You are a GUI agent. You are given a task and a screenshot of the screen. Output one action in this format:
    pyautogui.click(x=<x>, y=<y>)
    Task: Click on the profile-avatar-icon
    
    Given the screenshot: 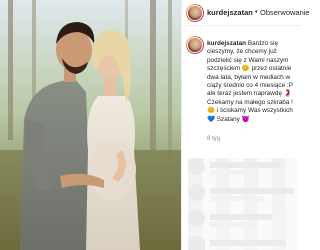 What is the action you would take?
    pyautogui.click(x=195, y=13)
    